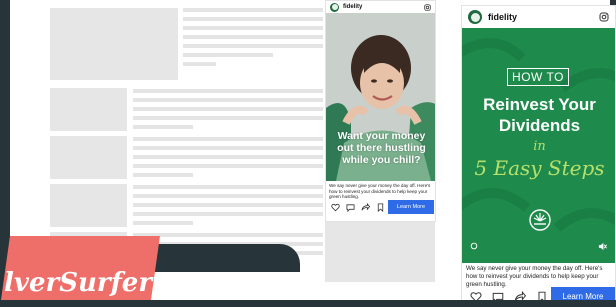 The width and height of the screenshot is (616, 307). I want to click on ad-title: Reinvest Your Dividends, so click(538, 115).